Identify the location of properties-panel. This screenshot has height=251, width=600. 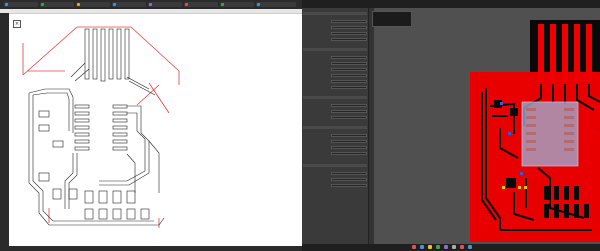
(335, 126).